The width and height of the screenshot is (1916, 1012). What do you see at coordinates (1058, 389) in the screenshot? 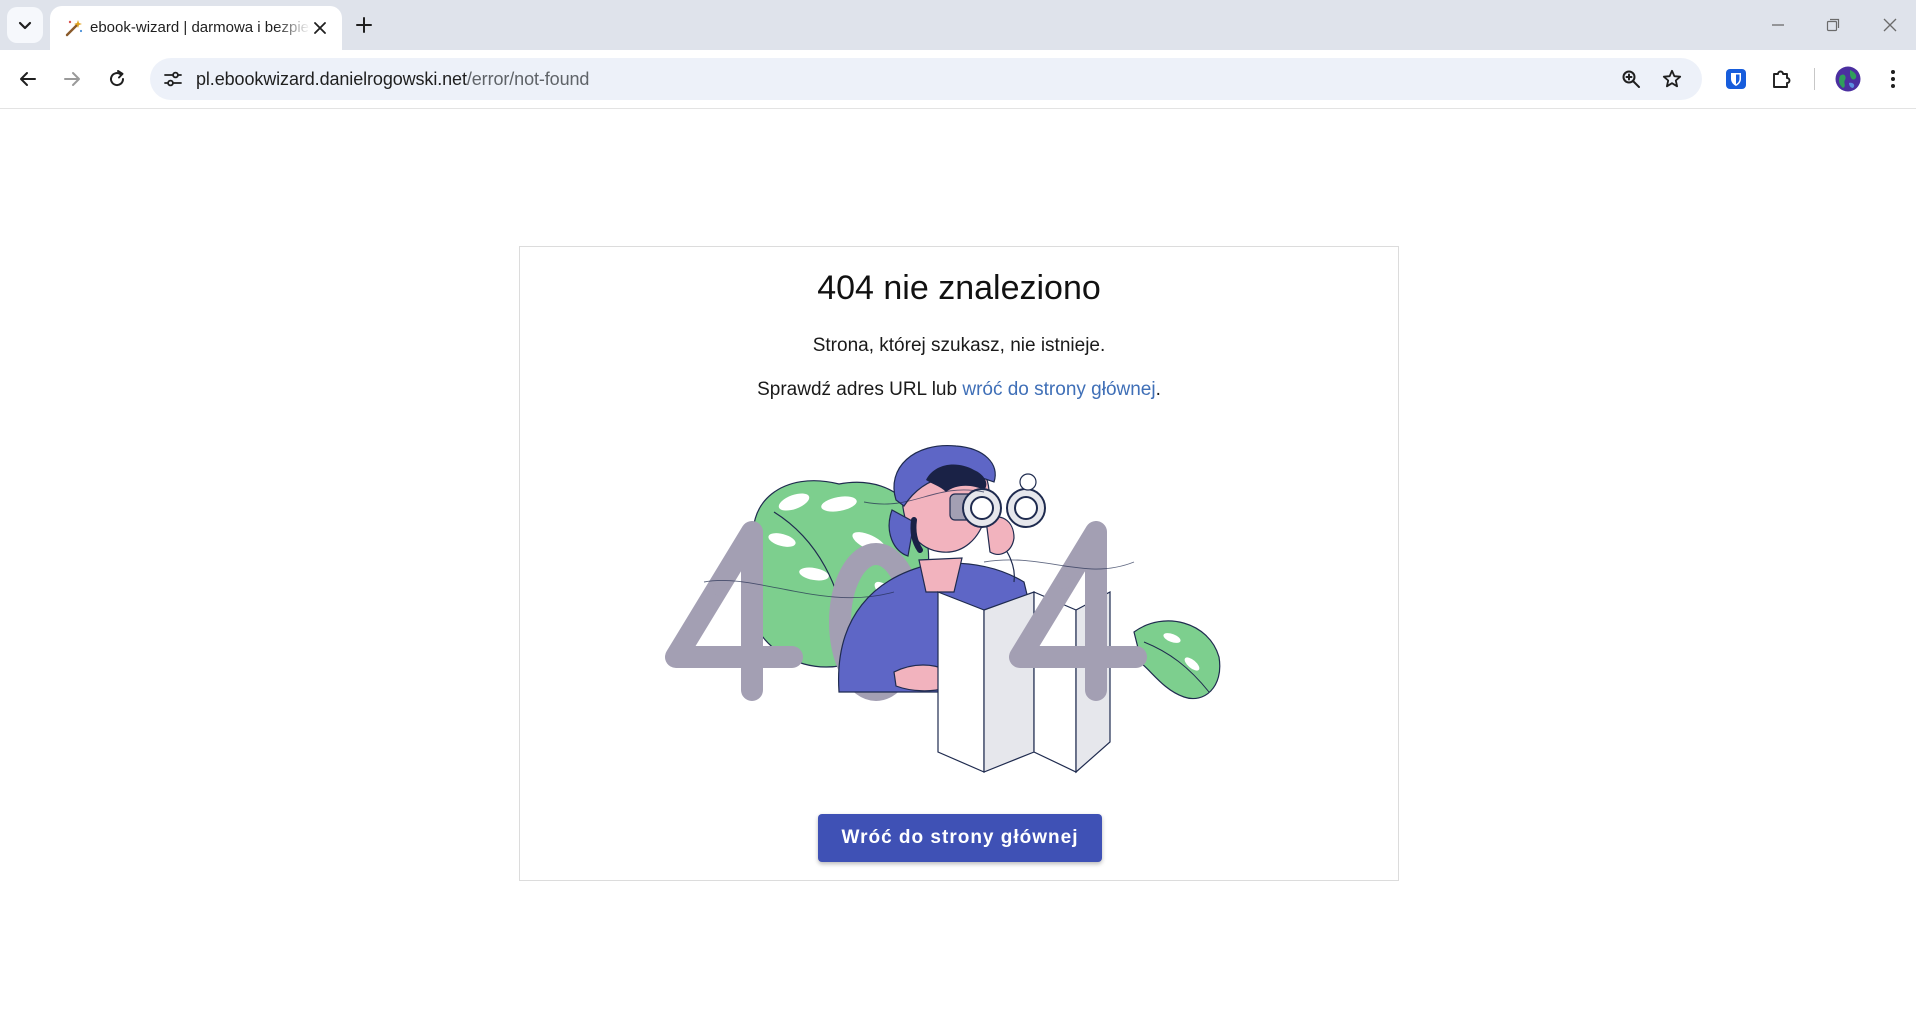
I see `home-link: wróć do strony głównej` at bounding box center [1058, 389].